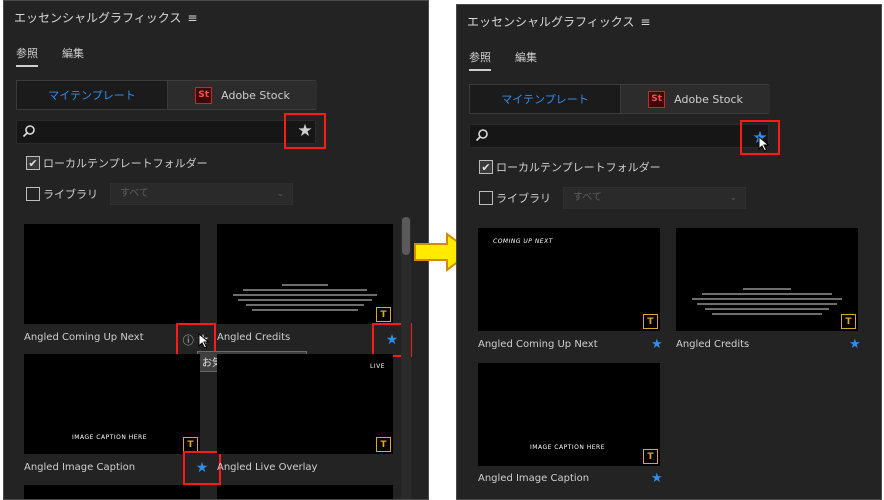 The image size is (884, 500). Describe the element at coordinates (406, 236) in the screenshot. I see `scrollbar-thumb` at that location.